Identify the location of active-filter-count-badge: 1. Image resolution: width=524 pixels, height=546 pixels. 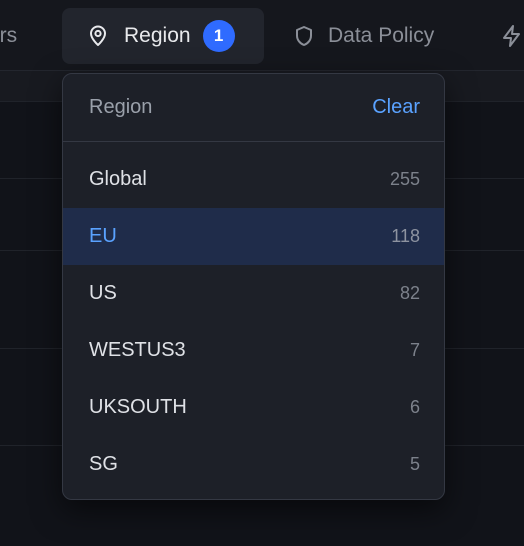
(218, 36).